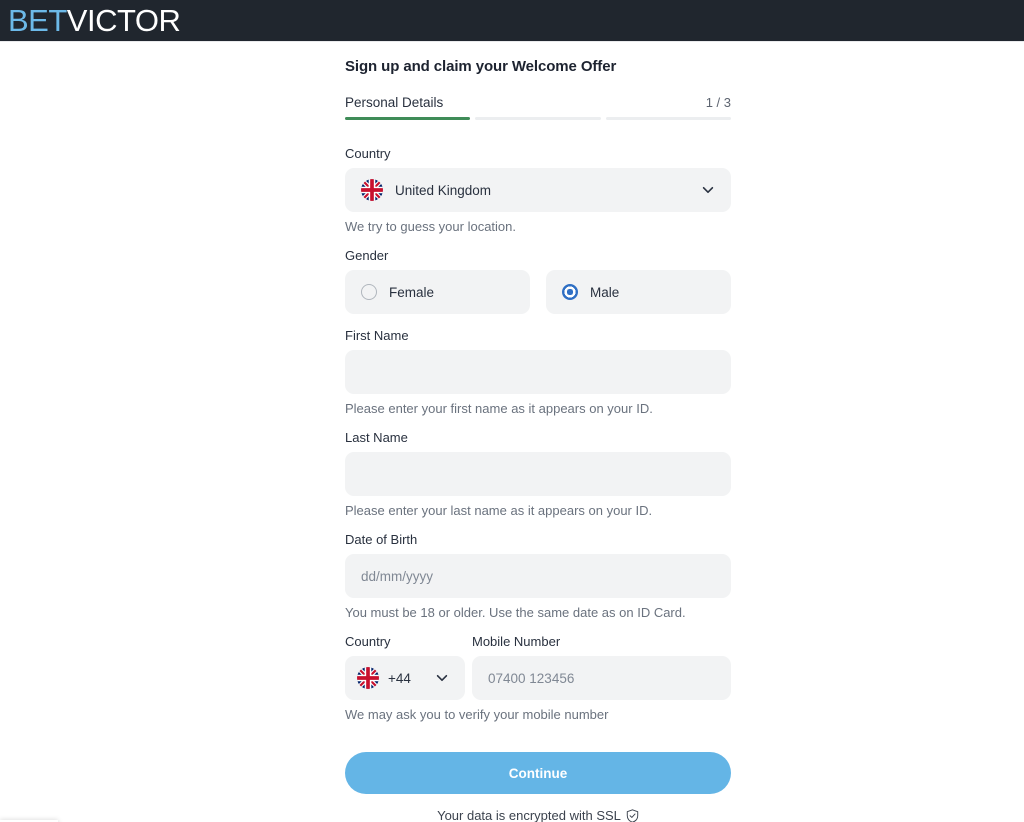  Describe the element at coordinates (368, 641) in the screenshot. I see `phone-country-label: Country` at that location.